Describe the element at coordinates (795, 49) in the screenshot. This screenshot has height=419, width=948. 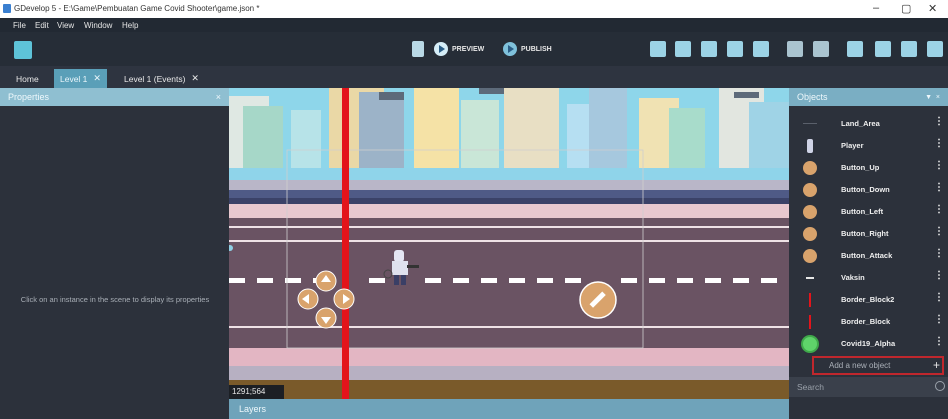
I see `undo-icon` at that location.